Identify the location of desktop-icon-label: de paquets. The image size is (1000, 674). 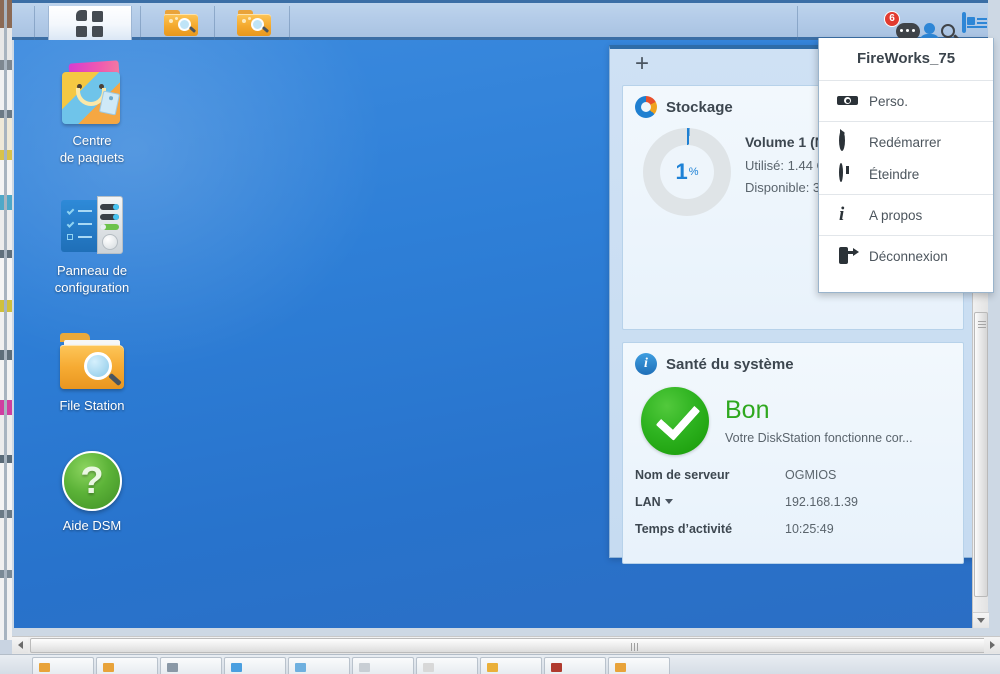
(92, 157).